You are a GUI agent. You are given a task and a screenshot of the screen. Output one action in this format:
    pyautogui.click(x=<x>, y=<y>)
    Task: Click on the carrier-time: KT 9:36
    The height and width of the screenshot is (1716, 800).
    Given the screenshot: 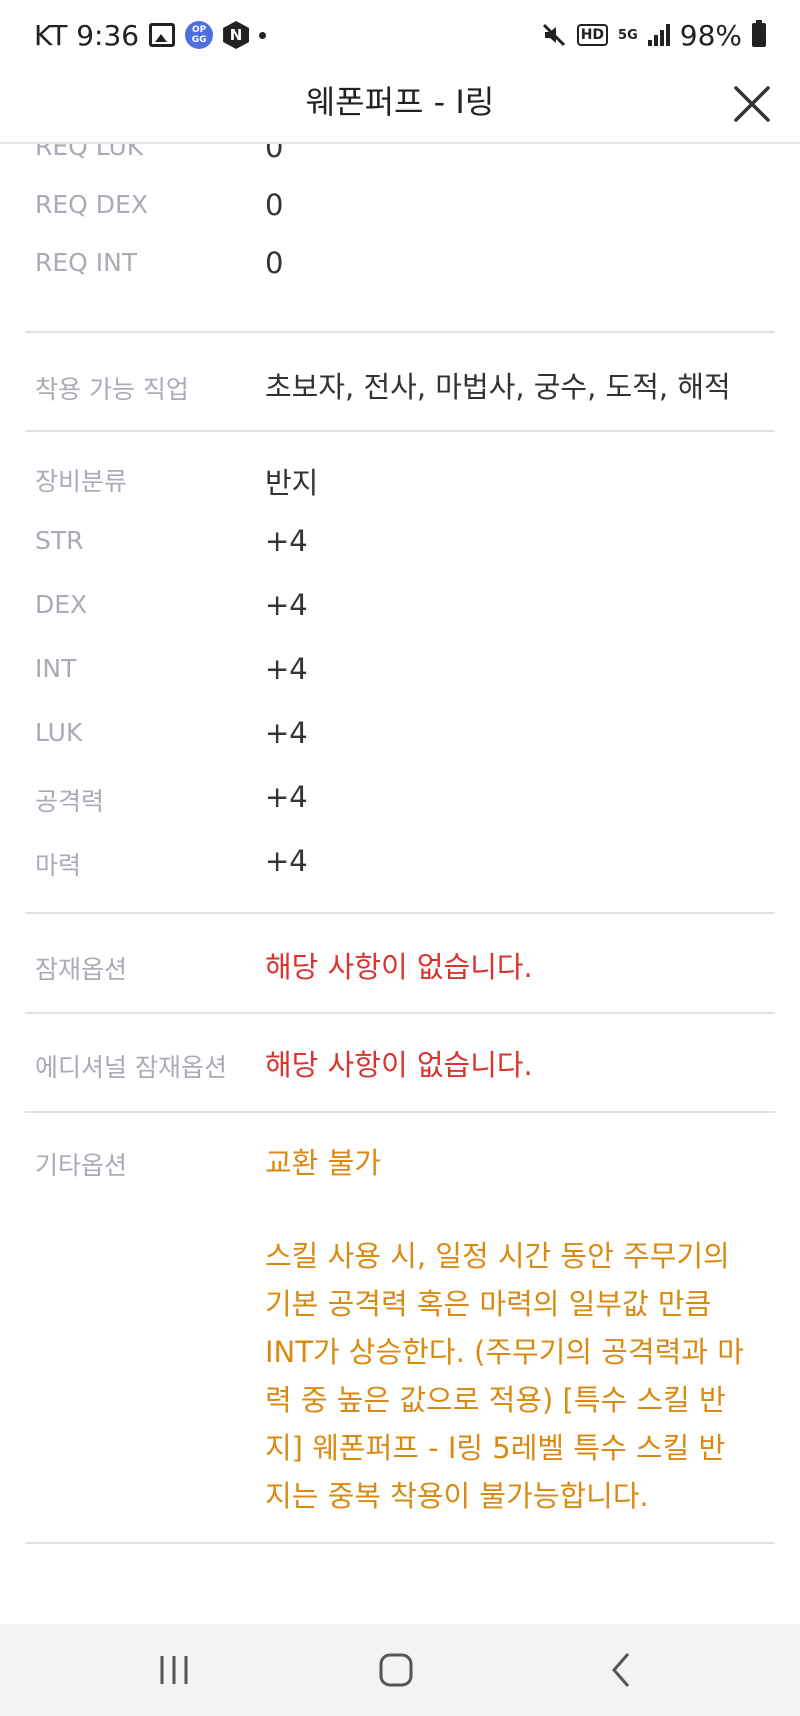 What is the action you would take?
    pyautogui.click(x=87, y=35)
    